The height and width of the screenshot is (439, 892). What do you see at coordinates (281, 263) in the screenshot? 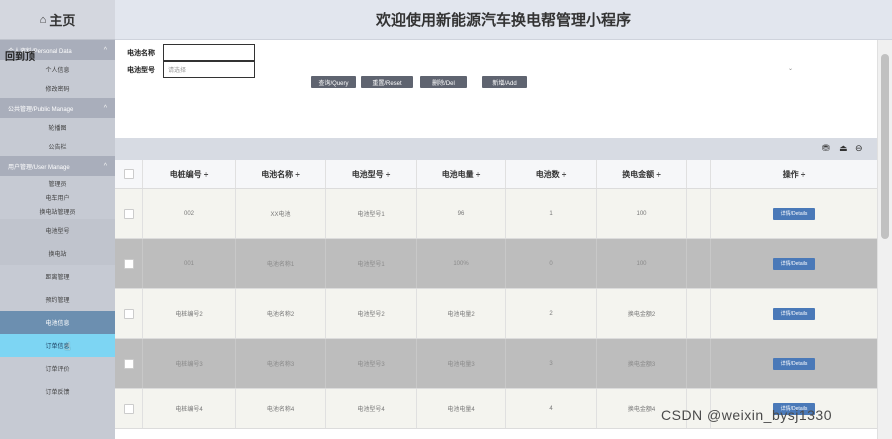
I see `table-cell: 电池名称1` at bounding box center [281, 263].